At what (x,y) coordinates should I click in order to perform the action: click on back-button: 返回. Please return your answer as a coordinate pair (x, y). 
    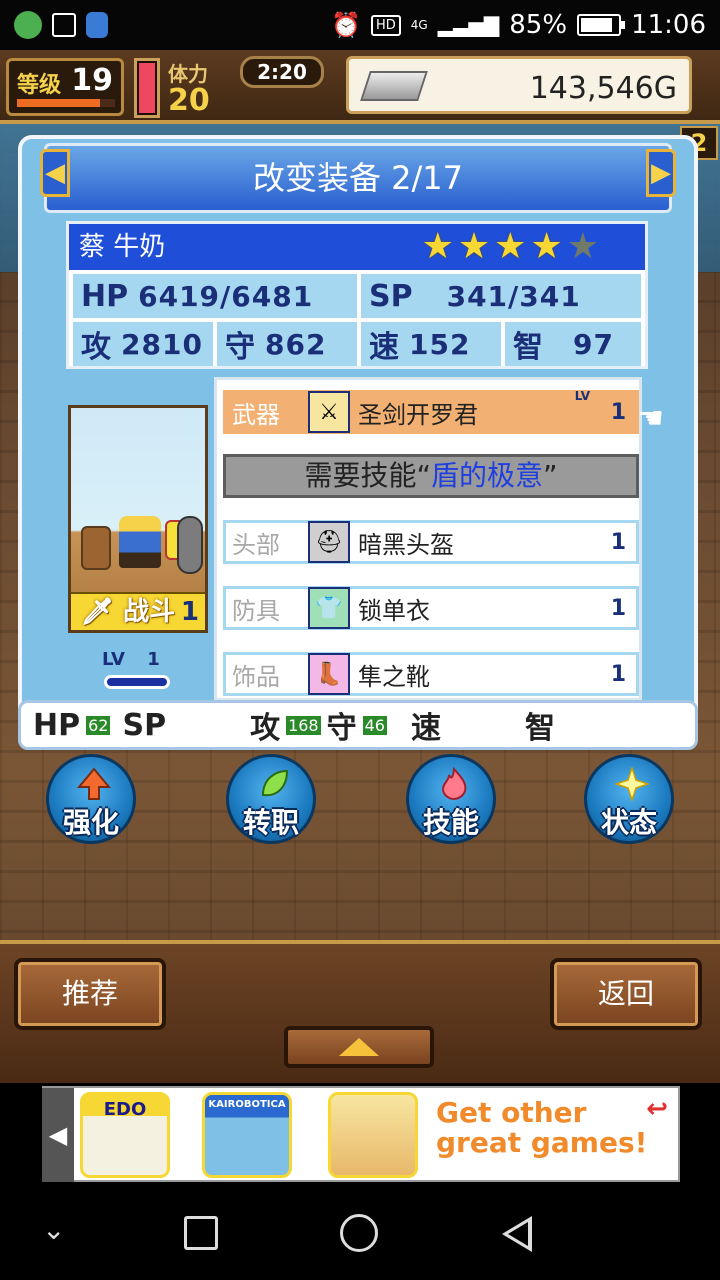
    Looking at the image, I should click on (626, 994).